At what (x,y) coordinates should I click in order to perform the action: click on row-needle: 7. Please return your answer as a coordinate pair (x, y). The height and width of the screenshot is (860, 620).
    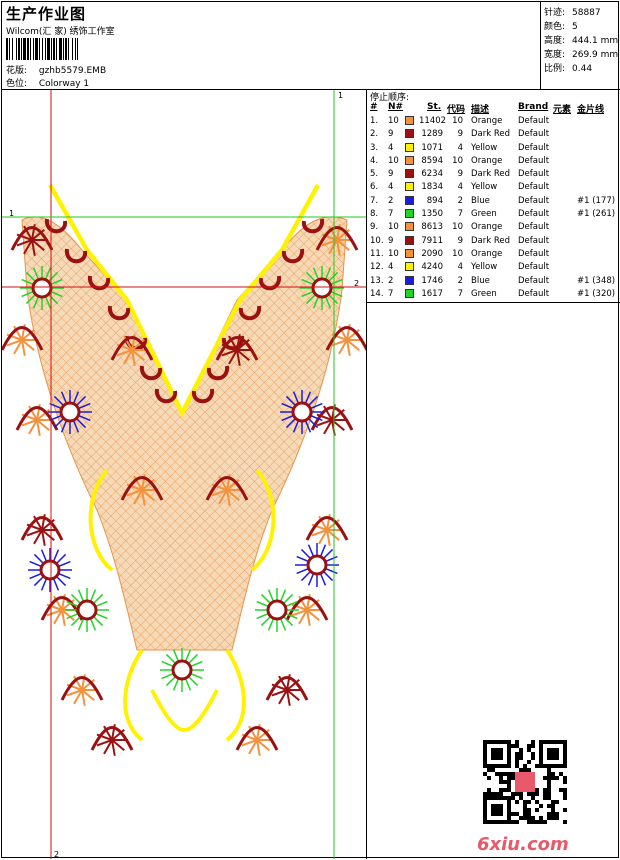
    Looking at the image, I should click on (391, 214).